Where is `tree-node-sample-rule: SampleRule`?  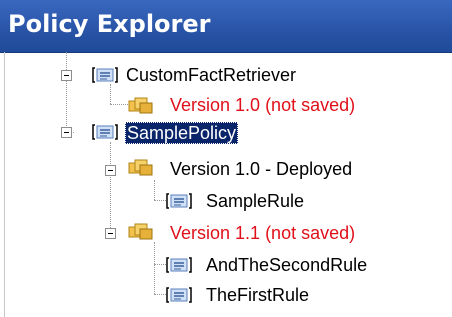
tree-node-sample-rule: SampleRule is located at coordinates (255, 201).